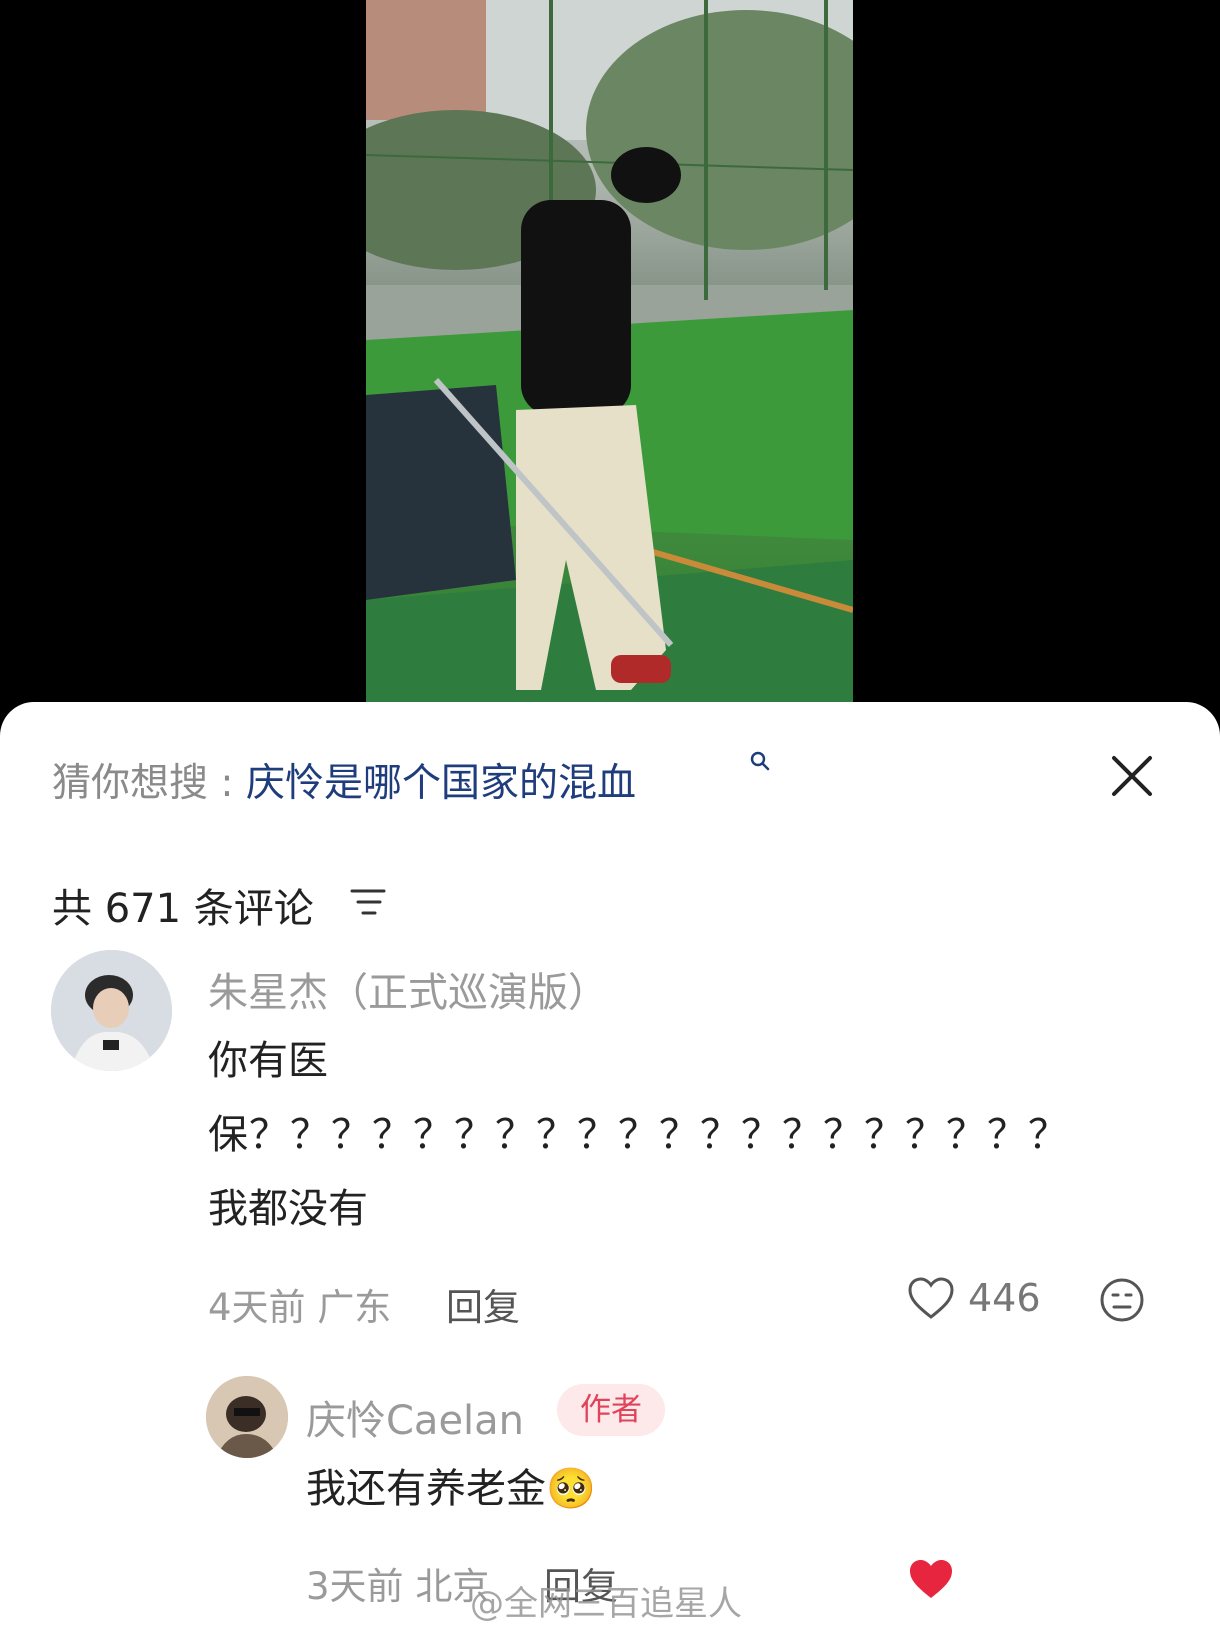  Describe the element at coordinates (931, 1579) in the screenshot. I see `liked-heart-icon` at that location.